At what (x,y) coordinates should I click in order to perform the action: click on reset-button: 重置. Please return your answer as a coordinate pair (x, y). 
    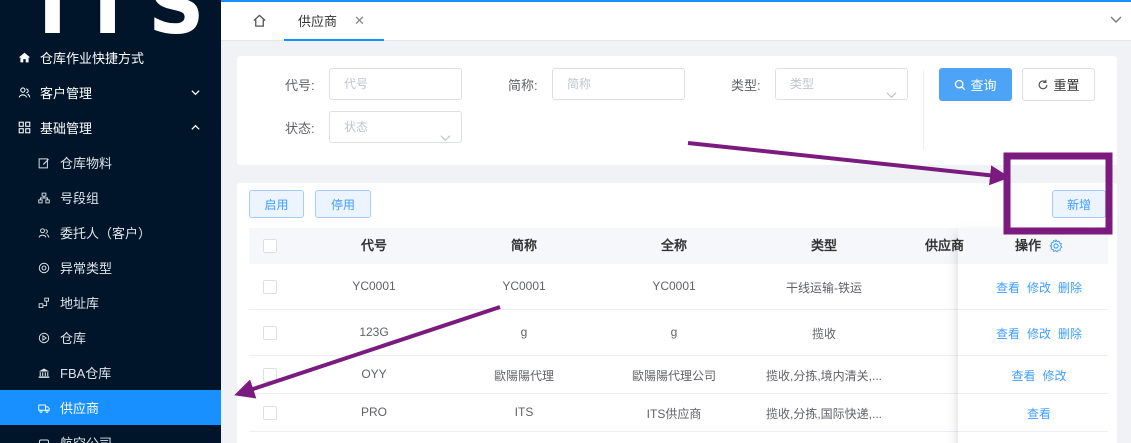
    Looking at the image, I should click on (1058, 84).